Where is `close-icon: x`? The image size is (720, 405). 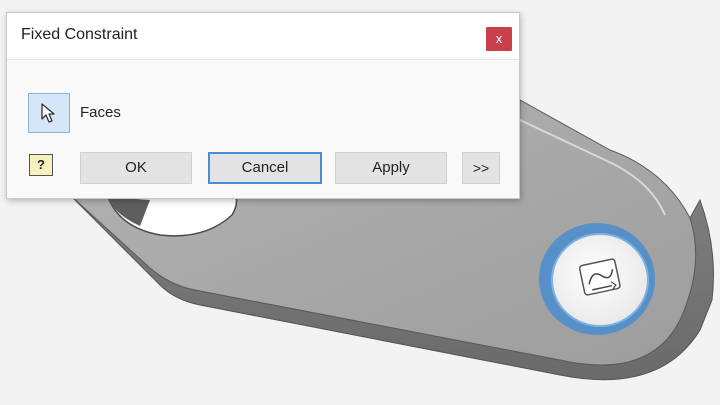 close-icon: x is located at coordinates (499, 38).